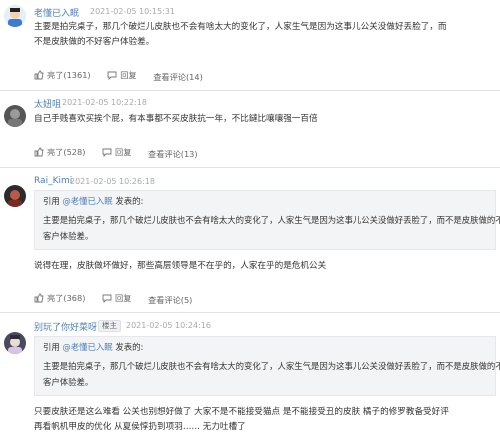  What do you see at coordinates (69, 75) in the screenshot?
I see `like-count: 亮了(1361)` at bounding box center [69, 75].